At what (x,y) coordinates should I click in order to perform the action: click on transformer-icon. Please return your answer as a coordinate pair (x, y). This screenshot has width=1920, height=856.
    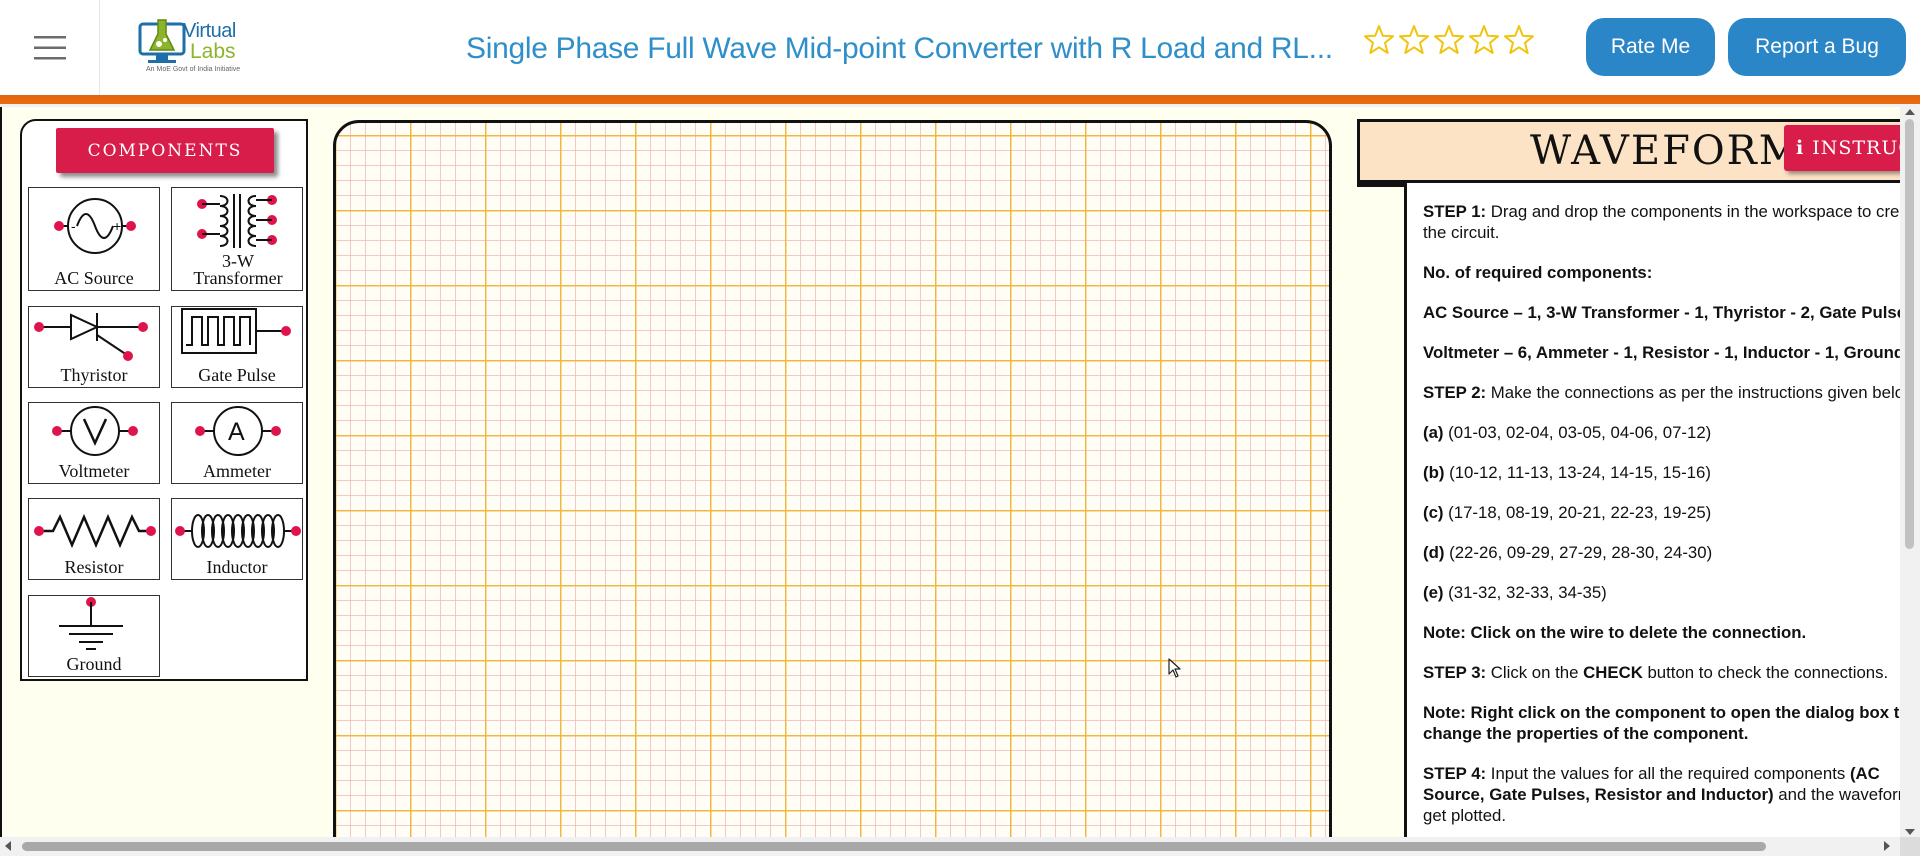
    Looking at the image, I should click on (237, 221).